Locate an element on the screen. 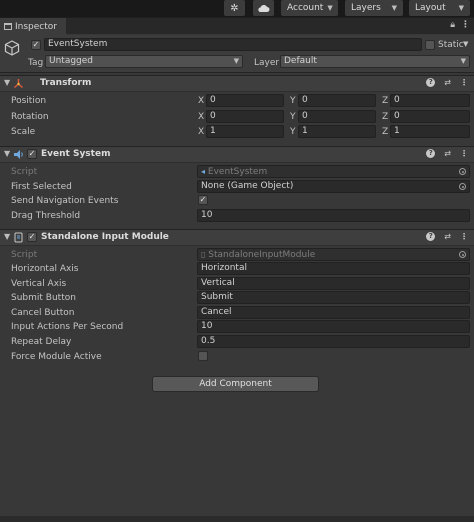 This screenshot has height=522, width=474. position-z-field: 0 is located at coordinates (430, 100).